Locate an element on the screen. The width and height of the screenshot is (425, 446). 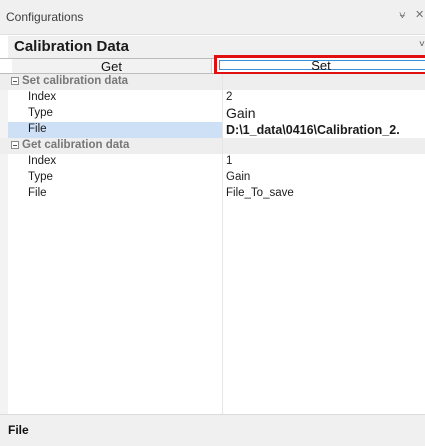
get-button-label: Get is located at coordinates (111, 66).